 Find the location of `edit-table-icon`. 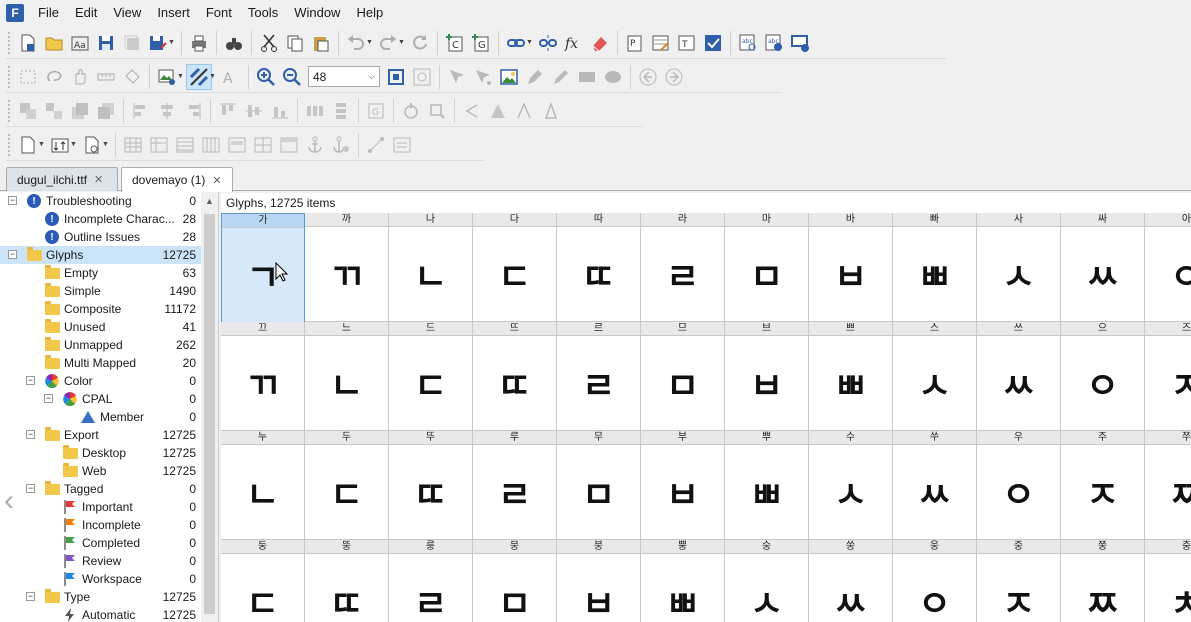

edit-table-icon is located at coordinates (661, 43).